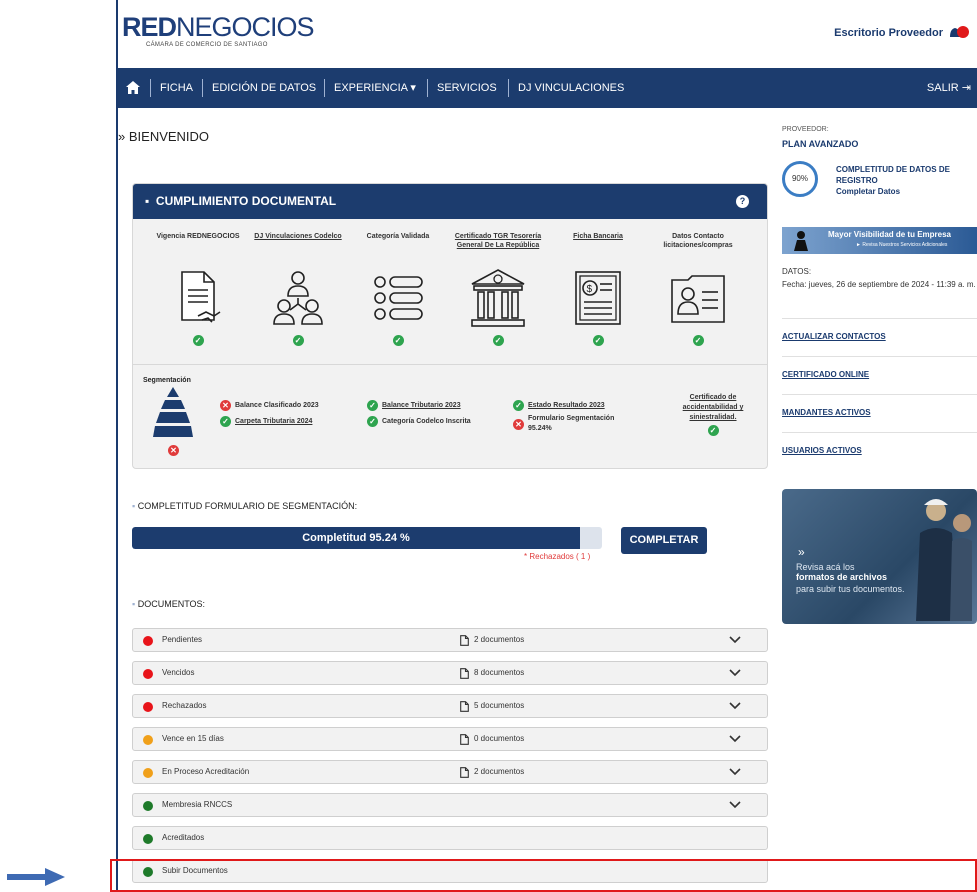  I want to click on doc-datos-contacto: Datos Contacto licitaciones/compras ✓, so click(698, 290).